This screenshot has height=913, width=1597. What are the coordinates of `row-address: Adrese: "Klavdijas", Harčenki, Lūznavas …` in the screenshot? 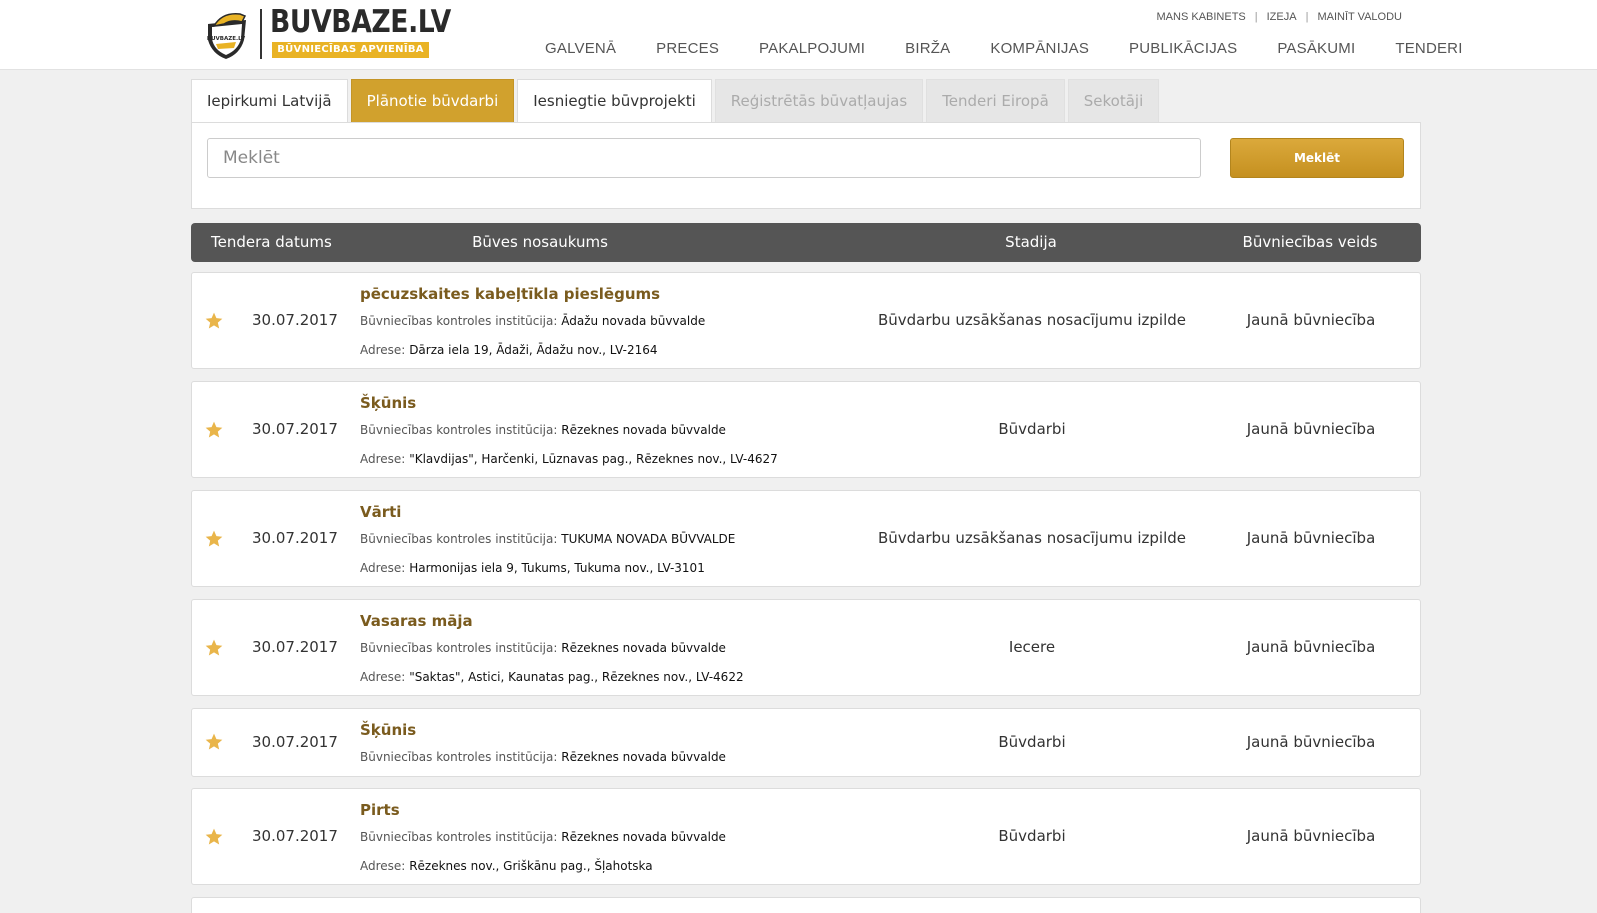 It's located at (569, 459).